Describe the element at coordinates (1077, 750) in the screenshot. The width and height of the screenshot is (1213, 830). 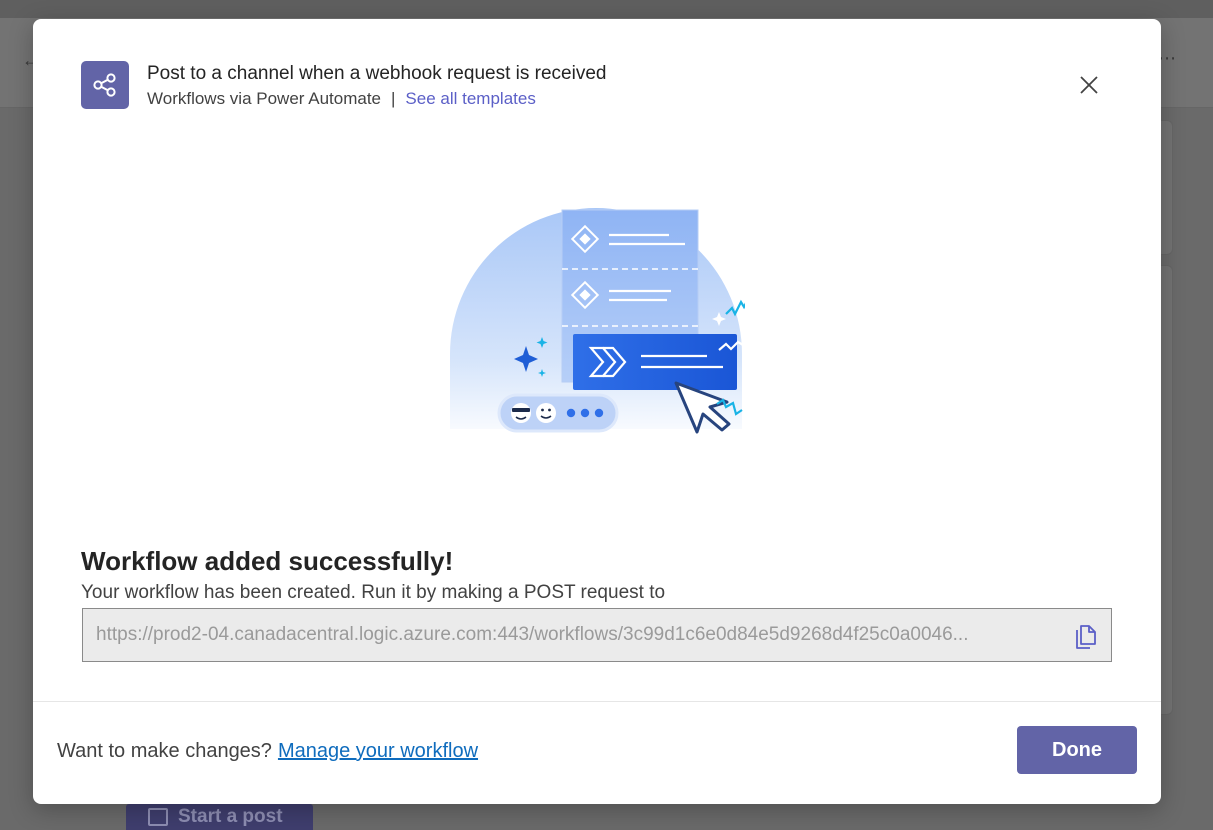
I see `done-button: Done` at that location.